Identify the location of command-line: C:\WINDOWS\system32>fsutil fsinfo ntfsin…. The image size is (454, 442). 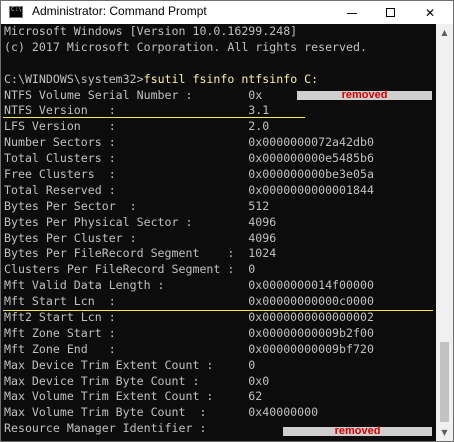
(189, 80).